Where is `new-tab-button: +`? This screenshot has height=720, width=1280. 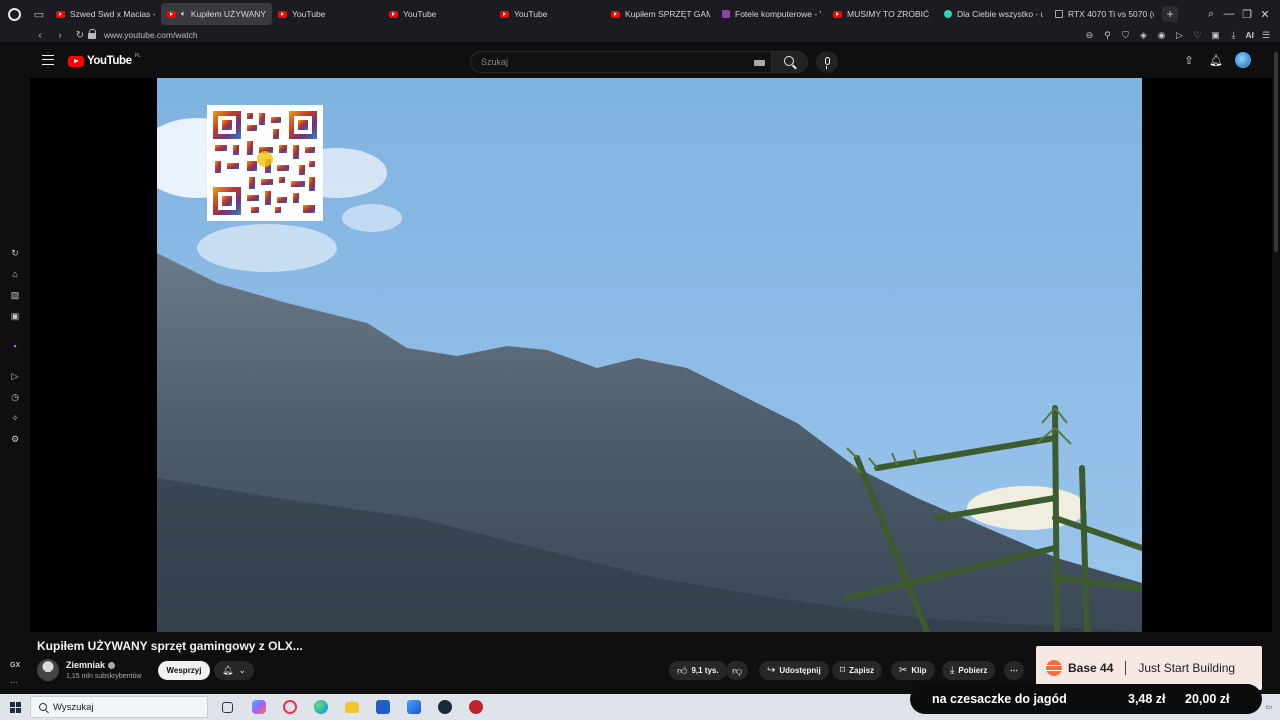 new-tab-button: + is located at coordinates (1170, 14).